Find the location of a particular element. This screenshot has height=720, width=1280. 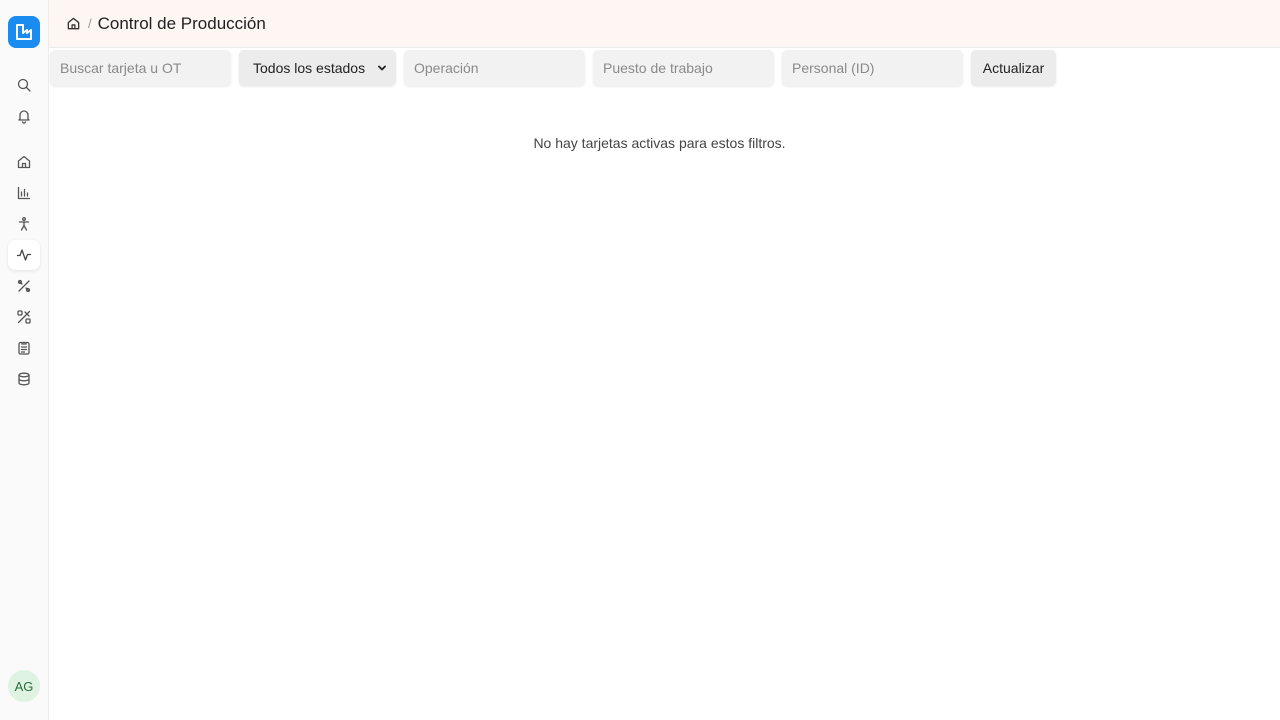

search-input is located at coordinates (140, 68).